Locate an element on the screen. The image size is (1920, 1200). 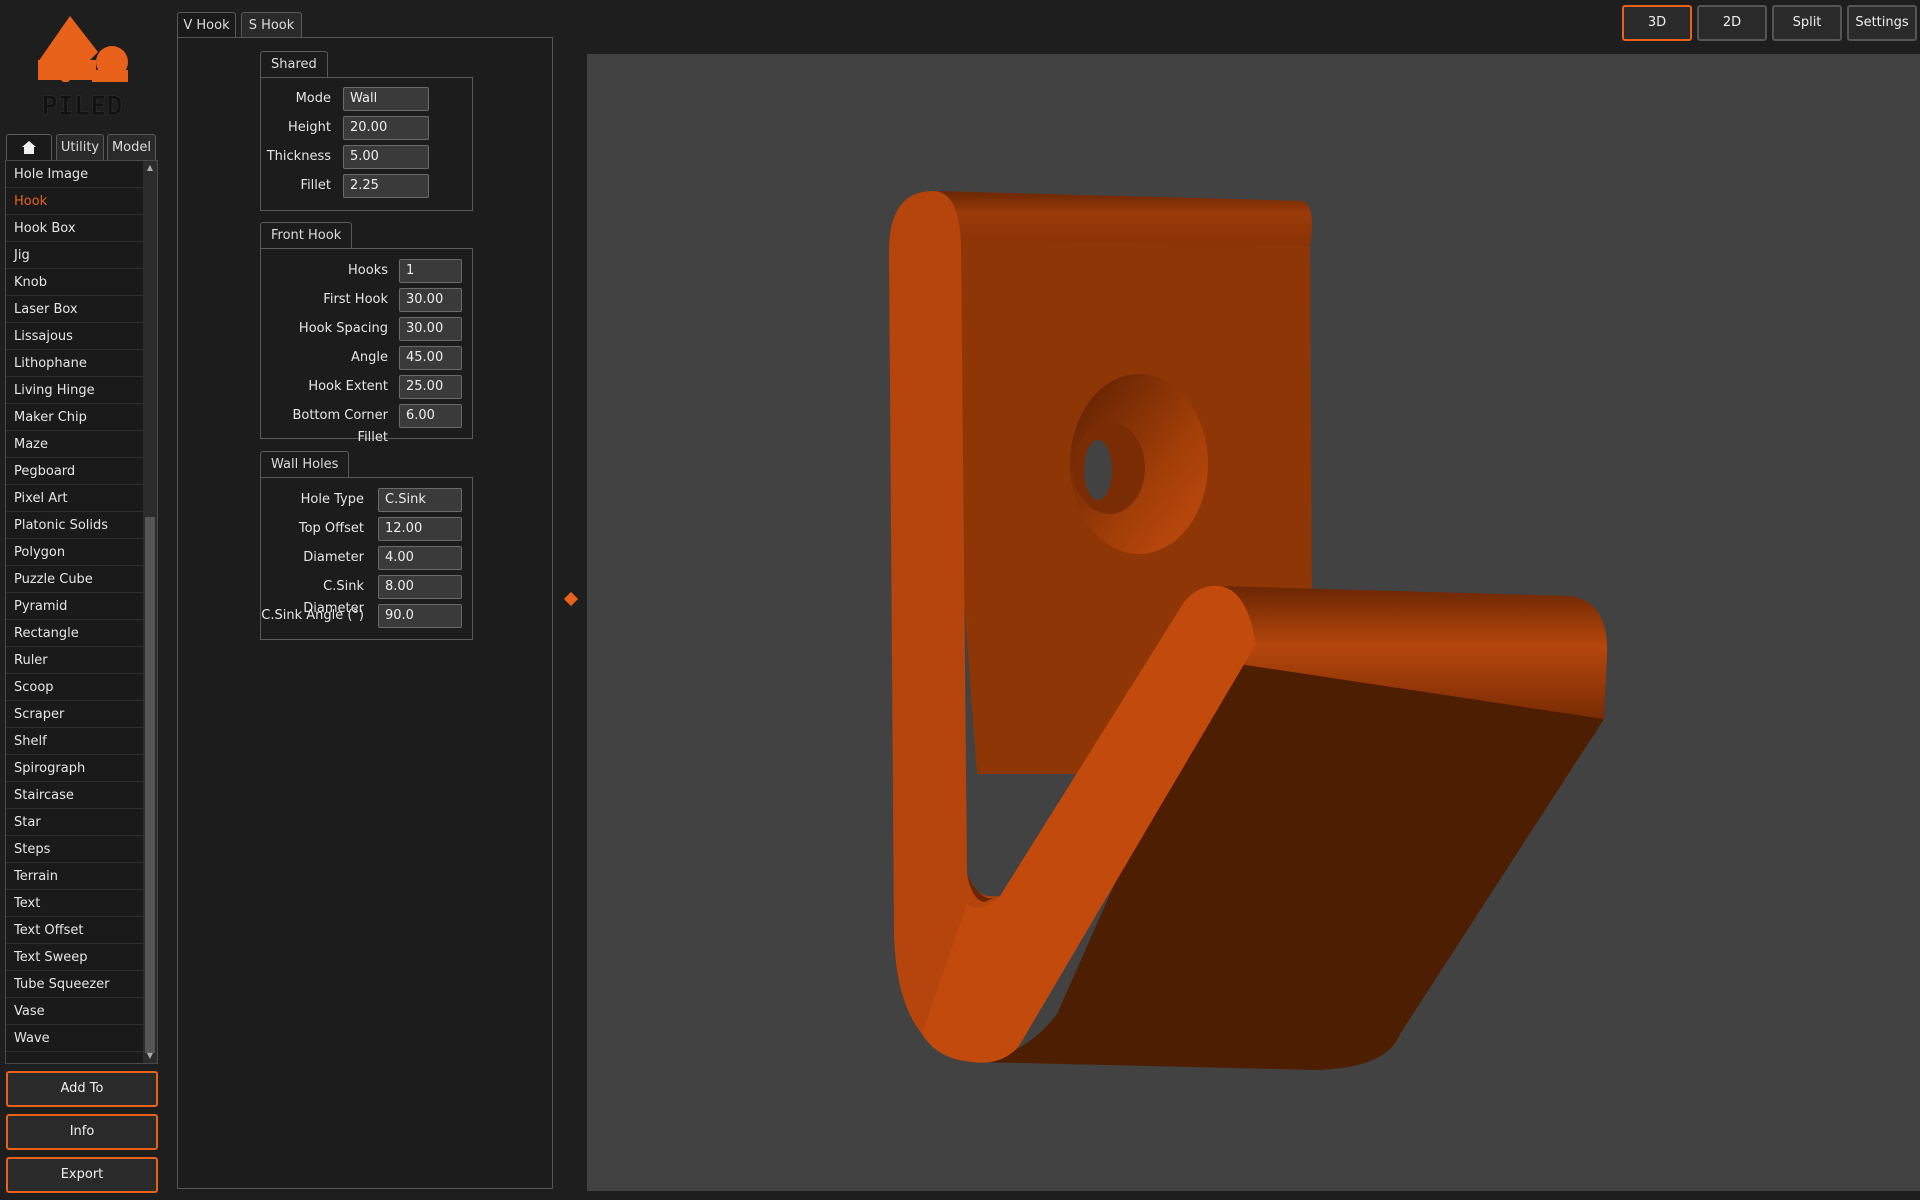
model-list-item: Scoop is located at coordinates (75, 687).